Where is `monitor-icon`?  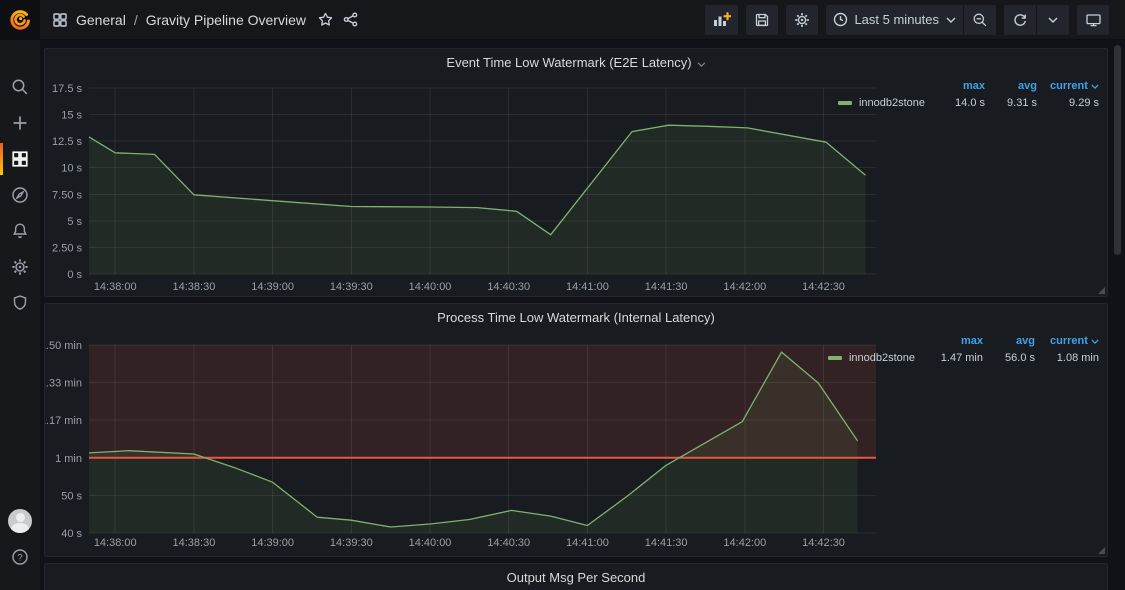 monitor-icon is located at coordinates (1093, 19).